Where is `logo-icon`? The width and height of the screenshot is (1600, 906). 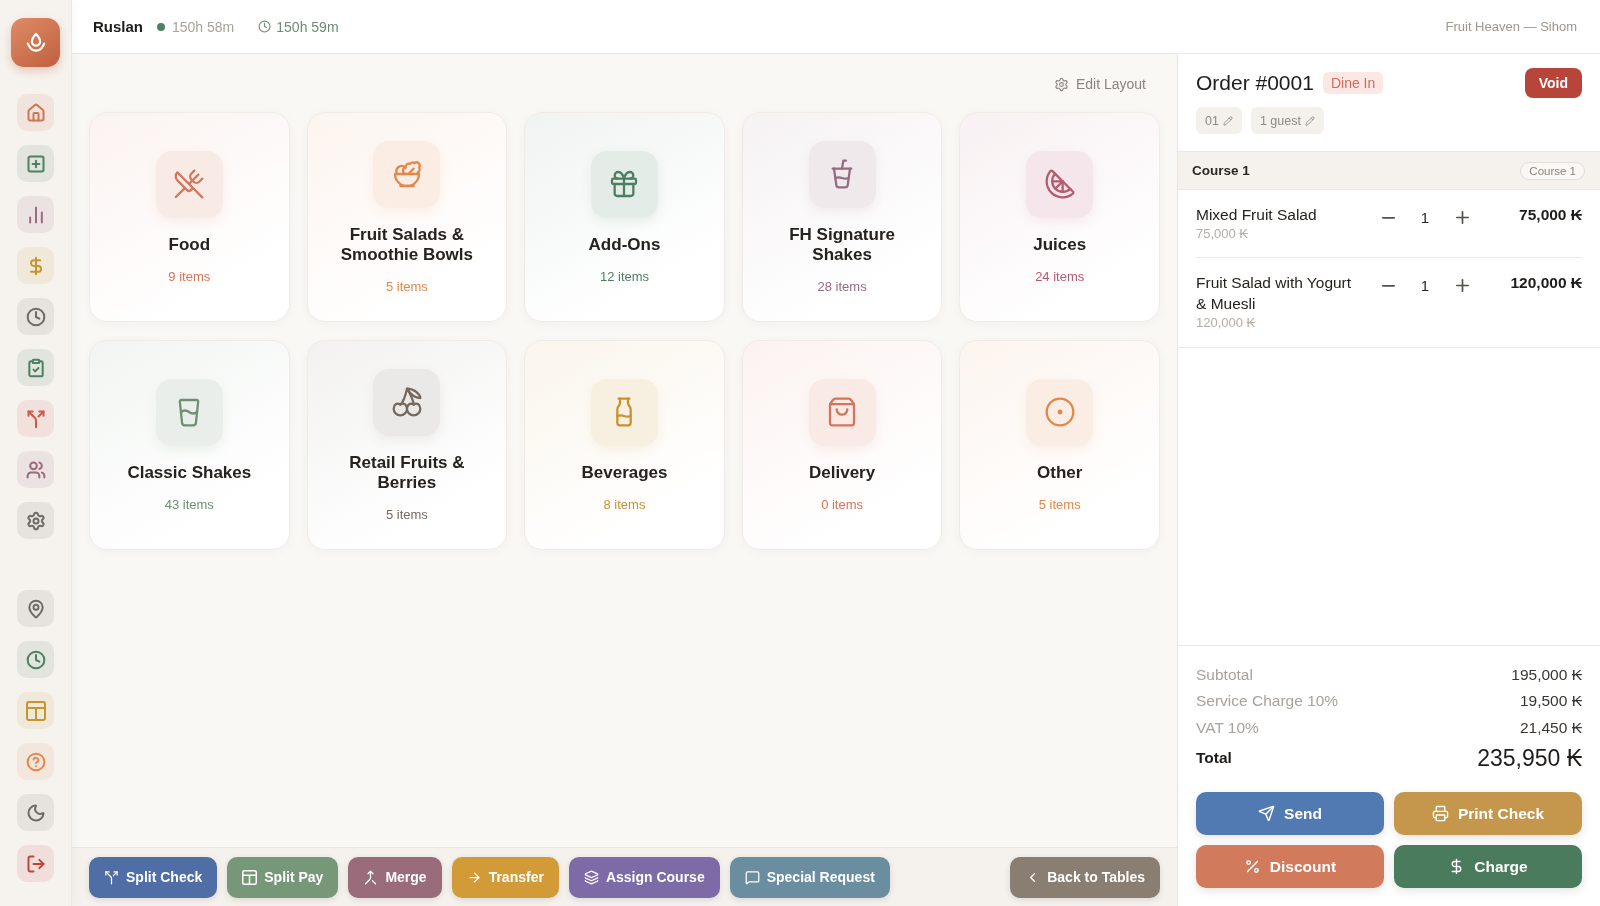
logo-icon is located at coordinates (35, 42).